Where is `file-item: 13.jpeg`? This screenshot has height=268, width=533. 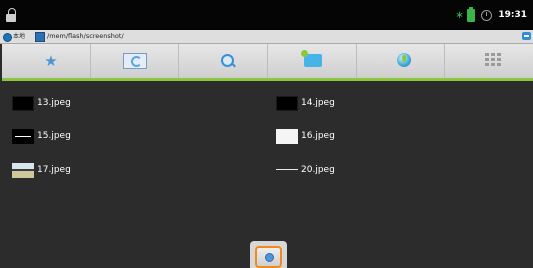
file-item: 13.jpeg is located at coordinates (41, 103).